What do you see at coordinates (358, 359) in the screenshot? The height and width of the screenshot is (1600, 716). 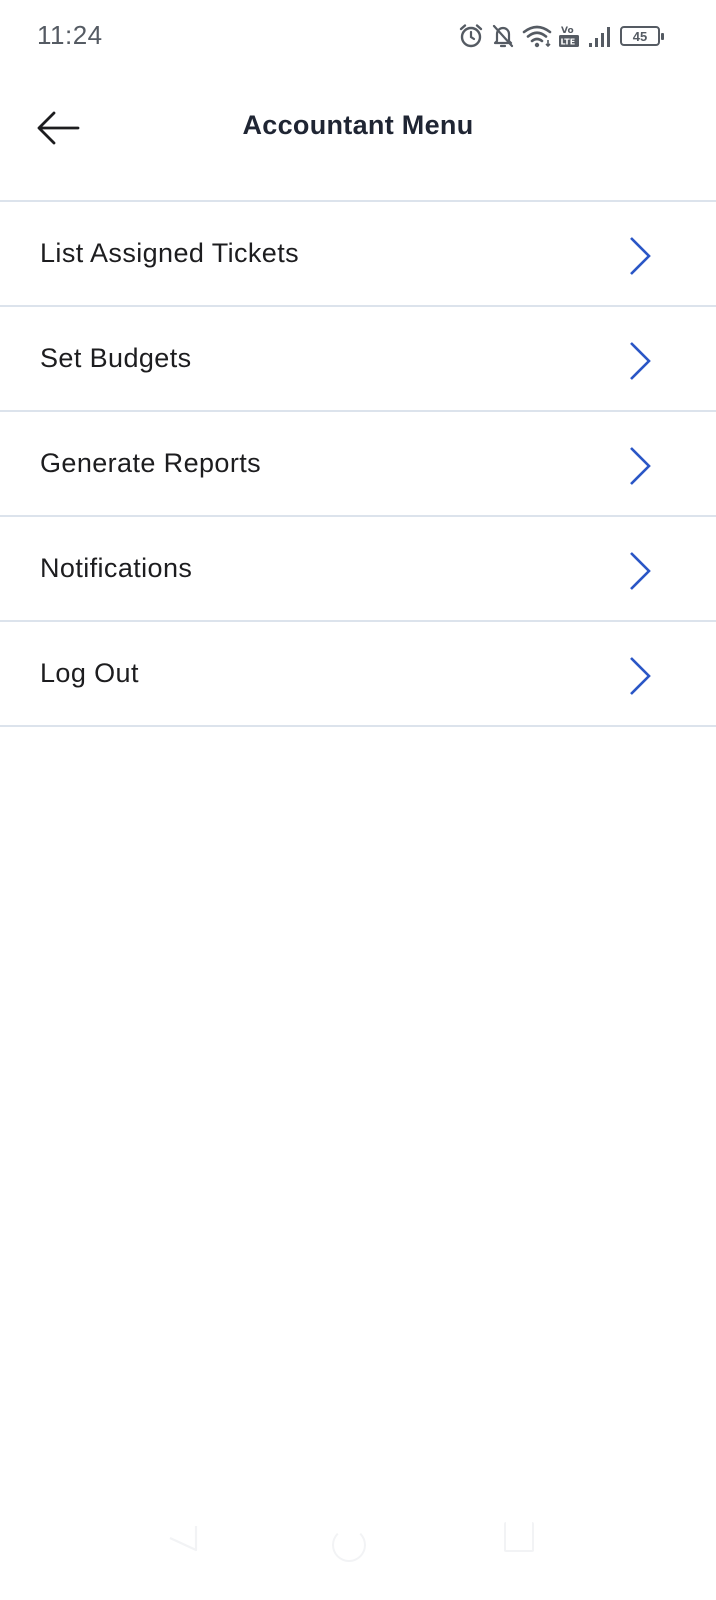 I see `menu-item-set-budgets: Set Budgets` at bounding box center [358, 359].